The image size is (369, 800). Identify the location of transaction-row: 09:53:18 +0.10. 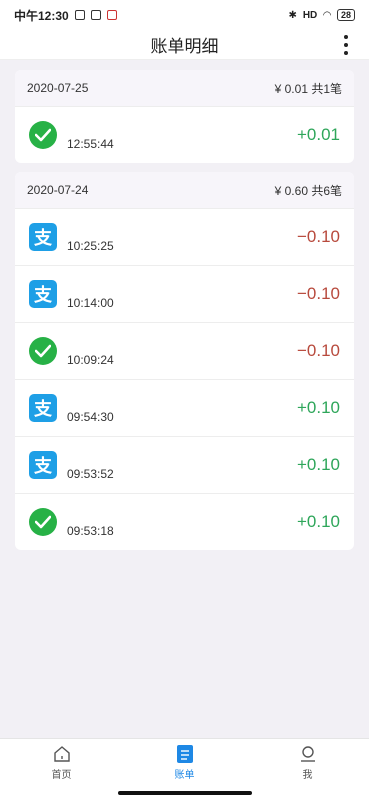
(184, 521).